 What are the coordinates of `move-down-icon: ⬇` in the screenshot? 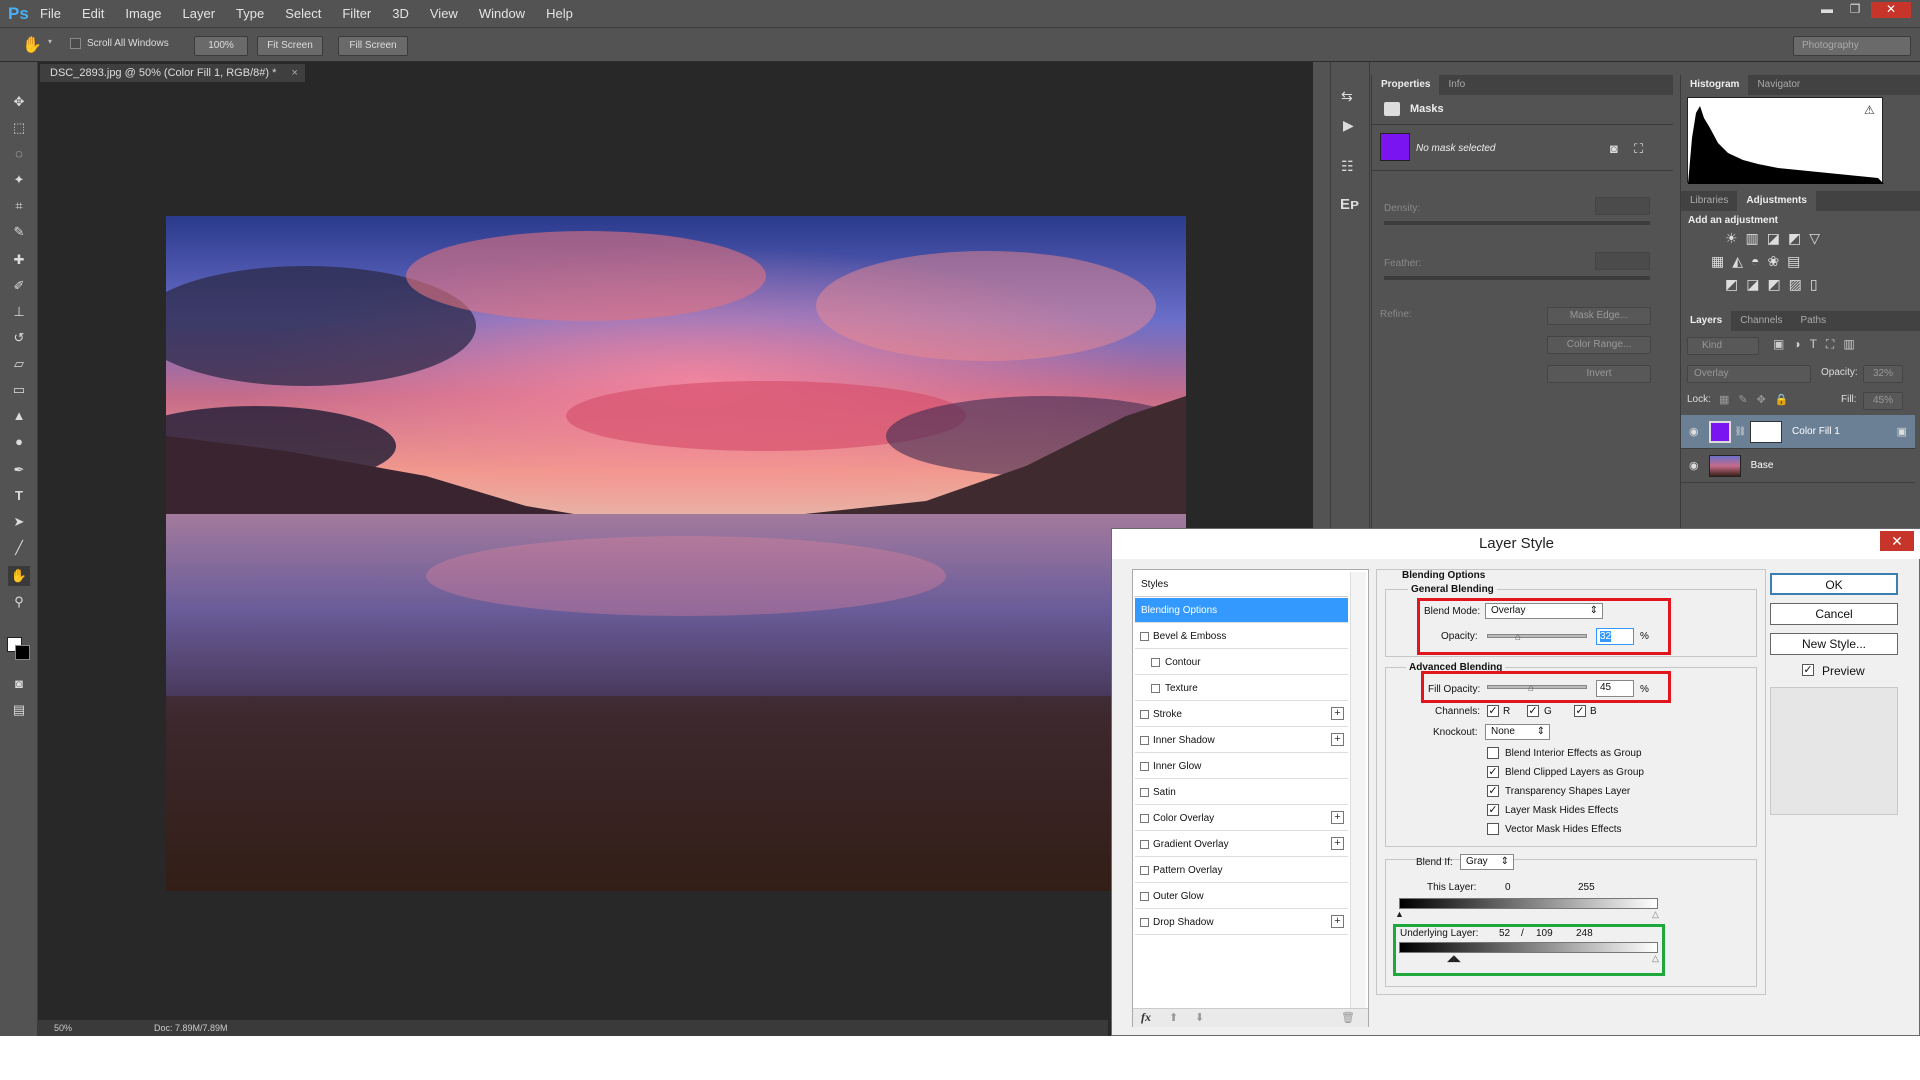 It's located at (1199, 1017).